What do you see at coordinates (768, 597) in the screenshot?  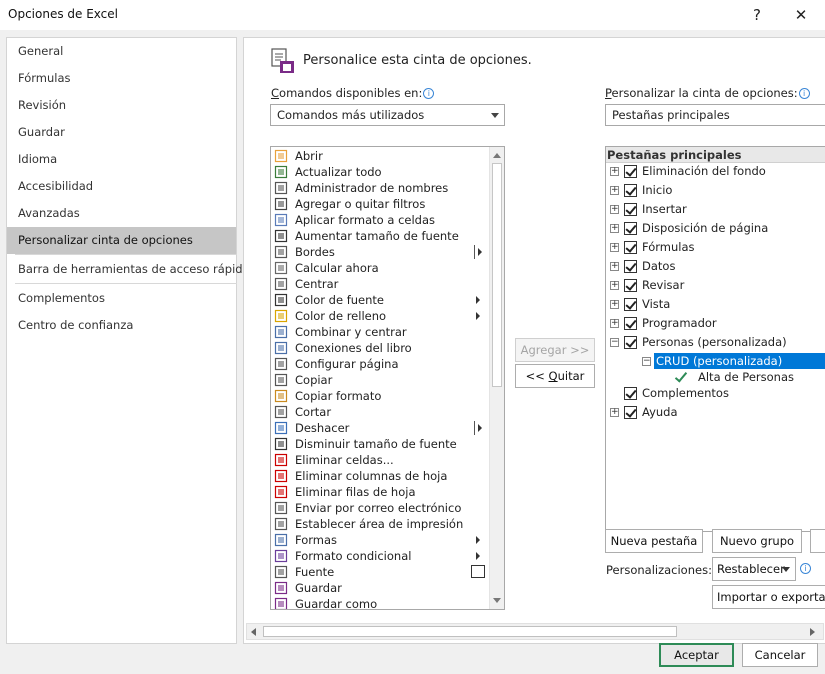 I see `import-export-button: Importar o exportar` at bounding box center [768, 597].